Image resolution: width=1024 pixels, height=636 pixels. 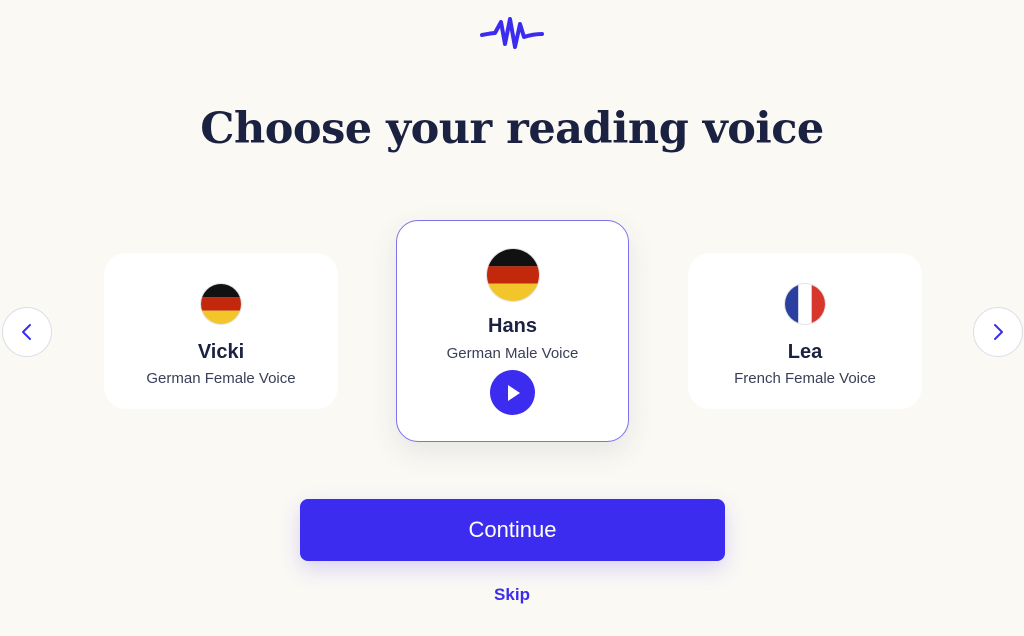 I want to click on page-title: Choose your reading voice, so click(x=512, y=129).